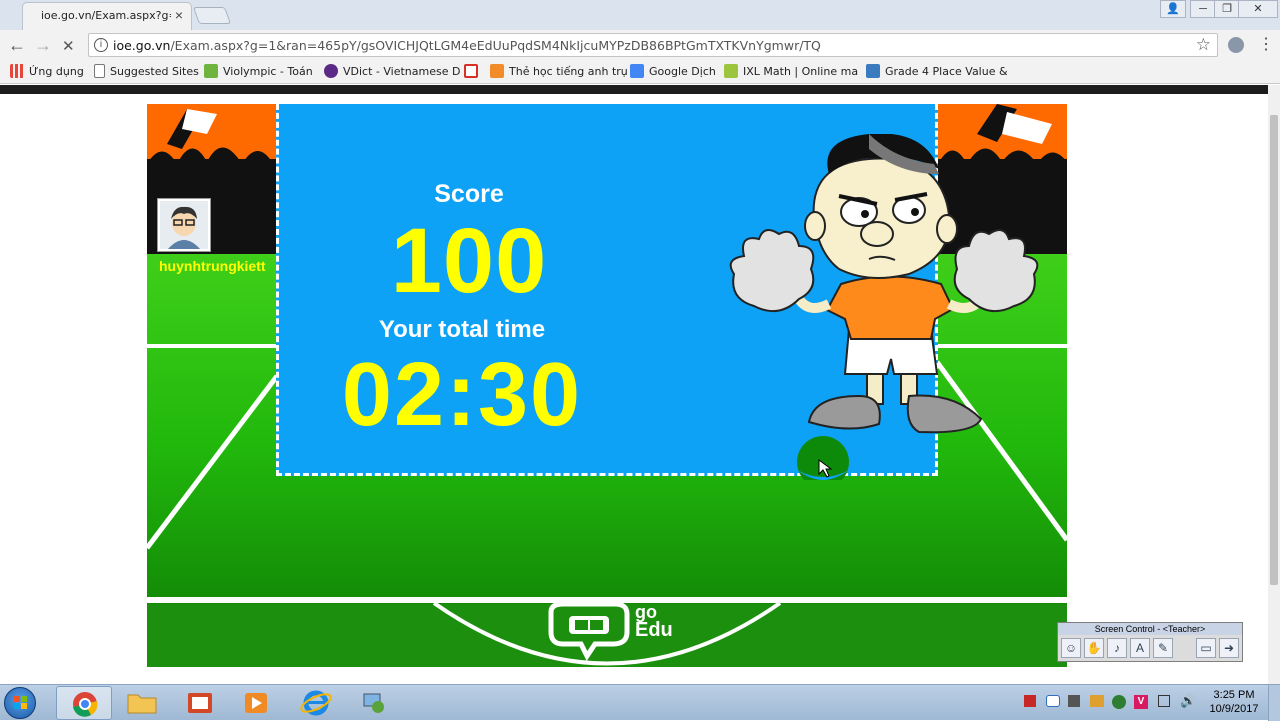  What do you see at coordinates (654, 630) in the screenshot?
I see `logo-edu-text: Edu` at bounding box center [654, 630].